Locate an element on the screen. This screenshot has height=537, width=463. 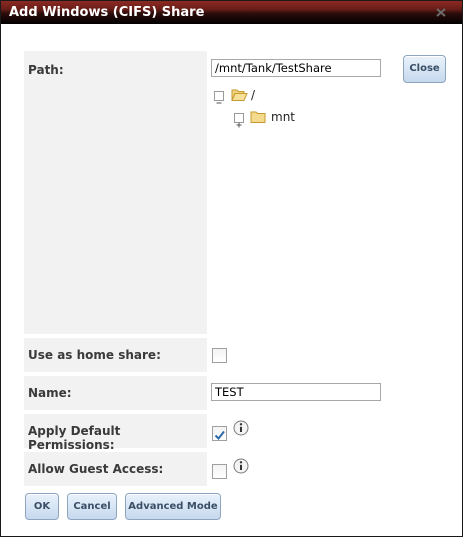
close-x-icon is located at coordinates (441, 12).